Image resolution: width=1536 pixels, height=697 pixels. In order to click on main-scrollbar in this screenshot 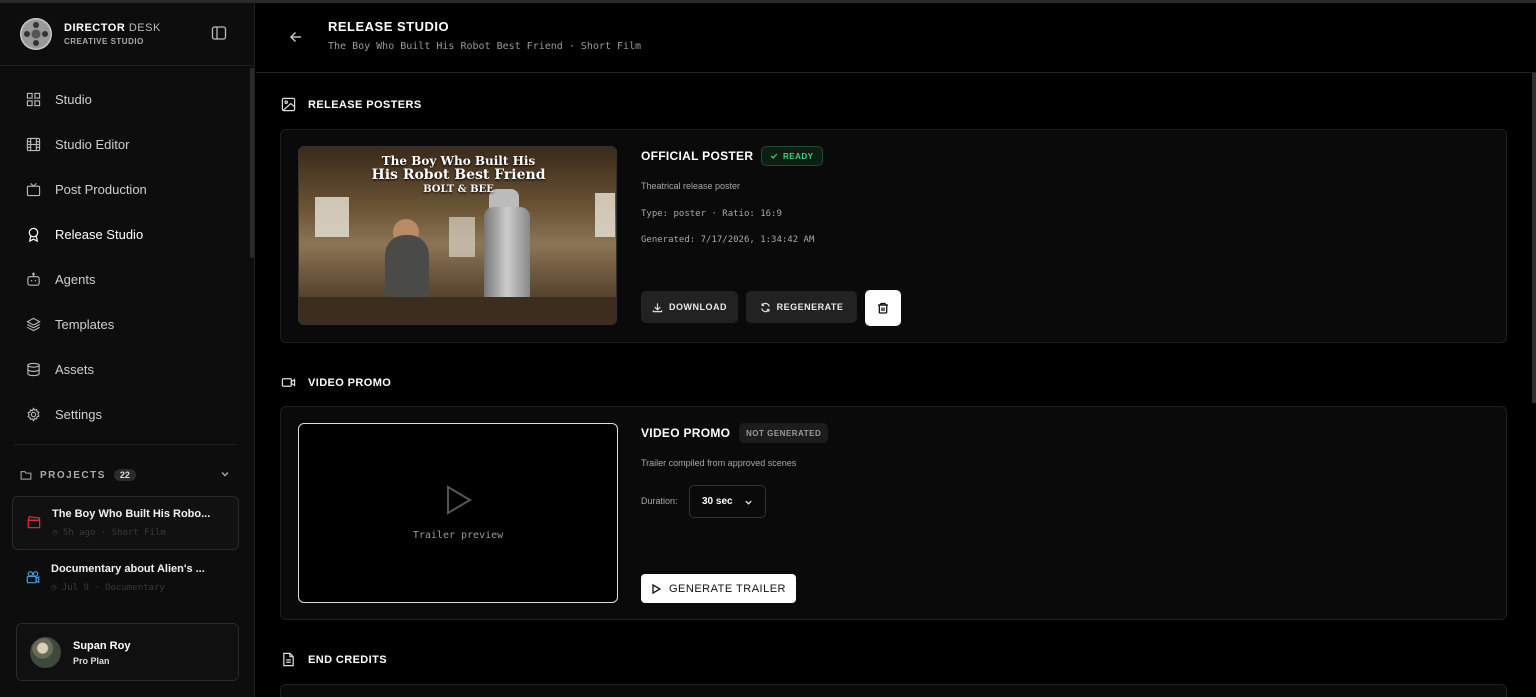, I will do `click(1534, 238)`.